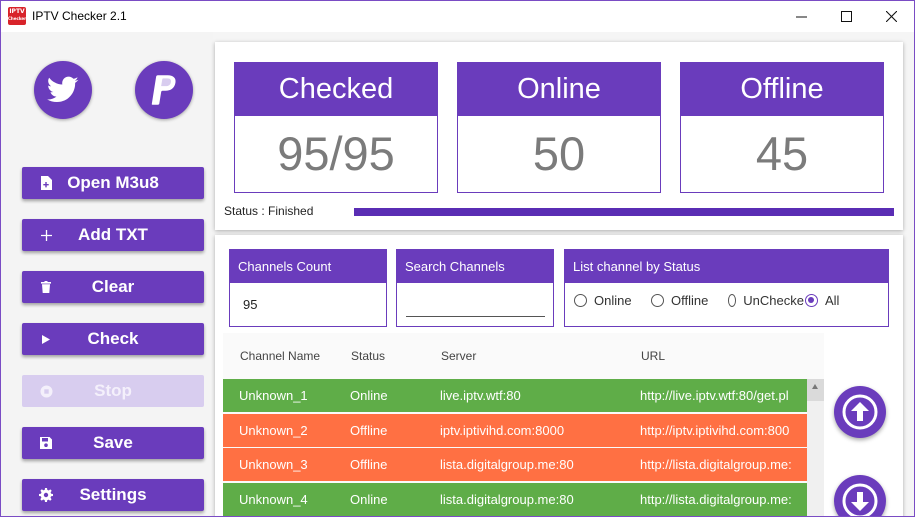 The width and height of the screenshot is (915, 517). I want to click on maximize-icon, so click(846, 16).